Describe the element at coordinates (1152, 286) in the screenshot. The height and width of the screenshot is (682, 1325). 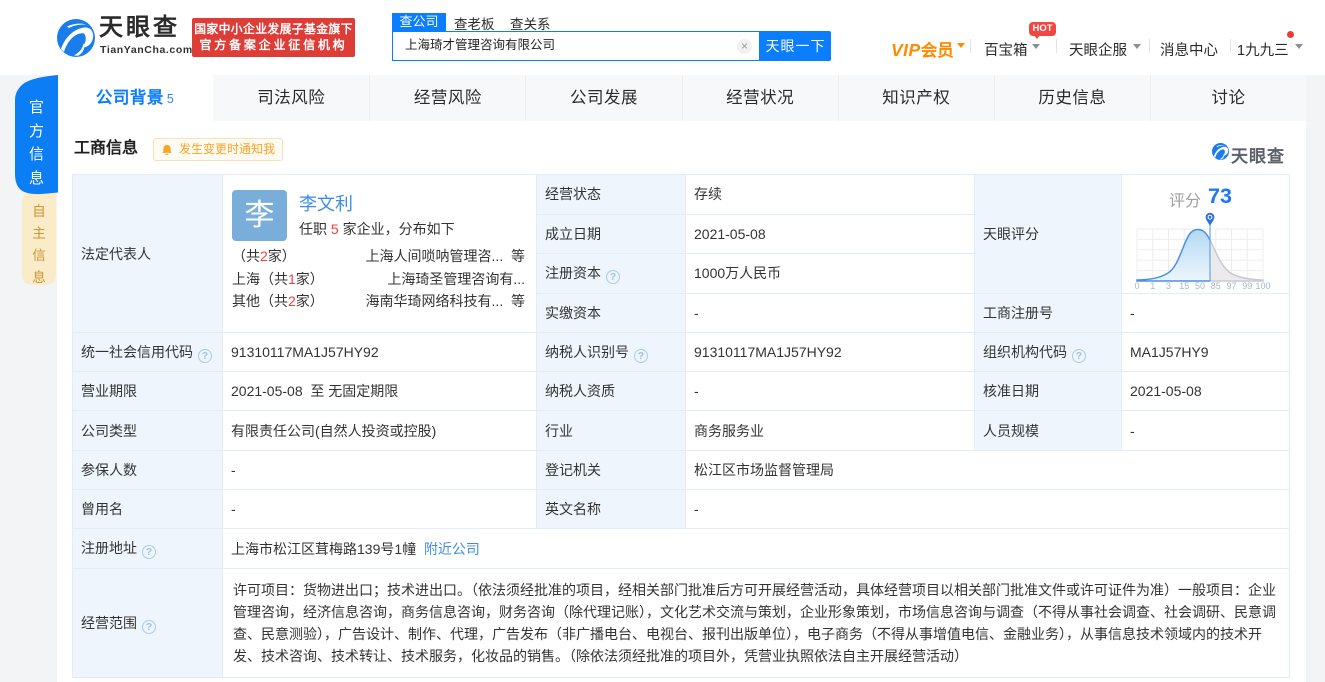
I see `svg-text: 1` at that location.